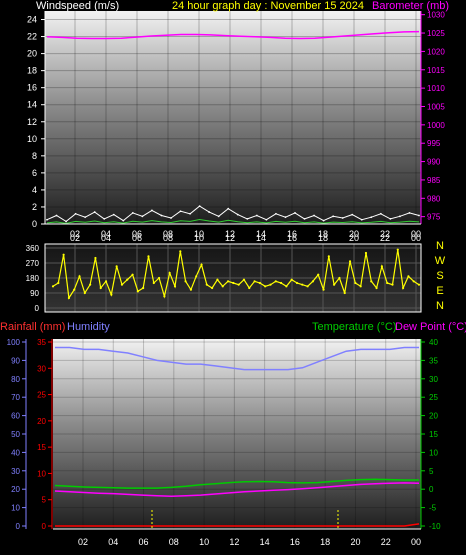  I want to click on tick-label-rainfall: 35, so click(41, 342).